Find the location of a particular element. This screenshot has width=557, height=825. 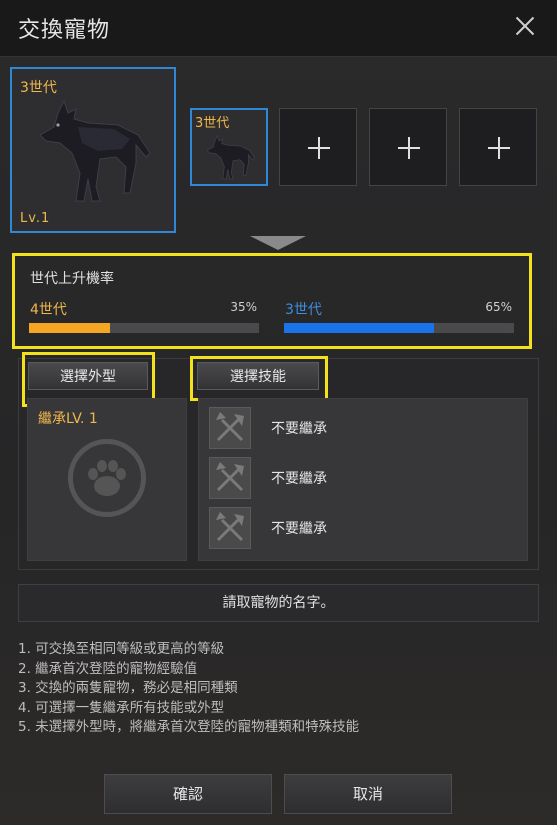

select-skill-button: 選擇技能 is located at coordinates (258, 376).